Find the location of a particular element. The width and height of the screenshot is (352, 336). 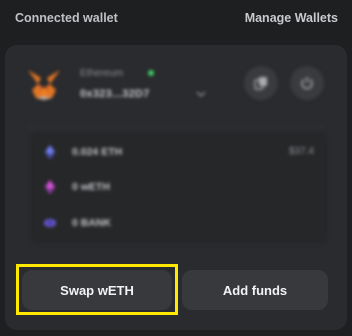

wallet-address: 0x323...32D7 is located at coordinates (115, 94).